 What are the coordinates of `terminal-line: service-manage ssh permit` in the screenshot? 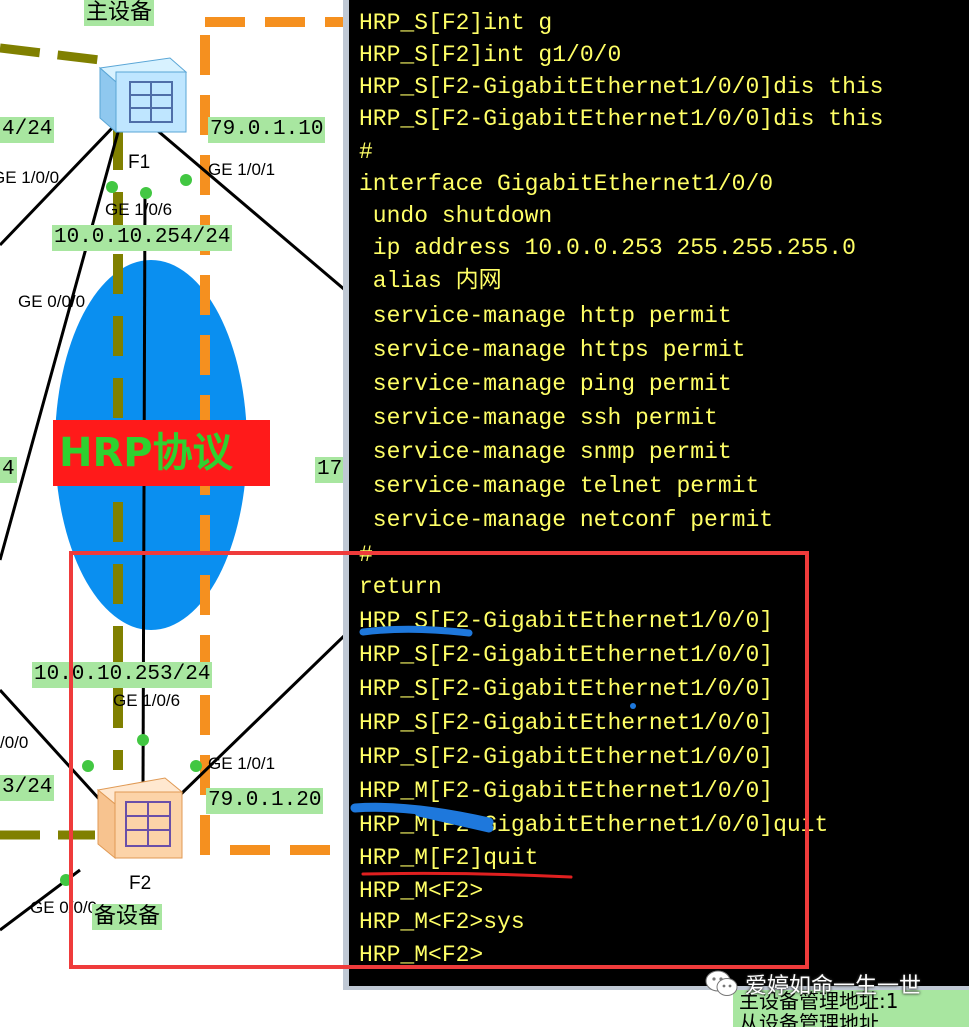 It's located at (538, 418).